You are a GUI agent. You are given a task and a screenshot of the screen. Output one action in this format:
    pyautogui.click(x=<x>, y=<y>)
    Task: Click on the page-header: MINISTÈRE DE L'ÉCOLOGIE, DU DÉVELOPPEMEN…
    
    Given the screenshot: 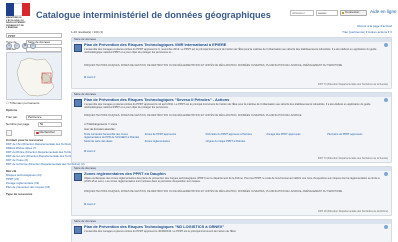 What is the action you would take?
    pyautogui.click(x=199, y=15)
    